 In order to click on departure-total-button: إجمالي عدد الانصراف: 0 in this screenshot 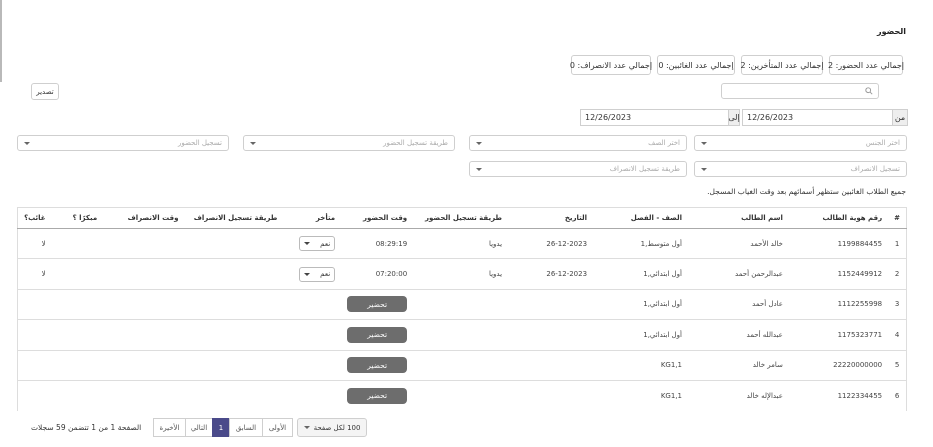, I will do `click(611, 65)`.